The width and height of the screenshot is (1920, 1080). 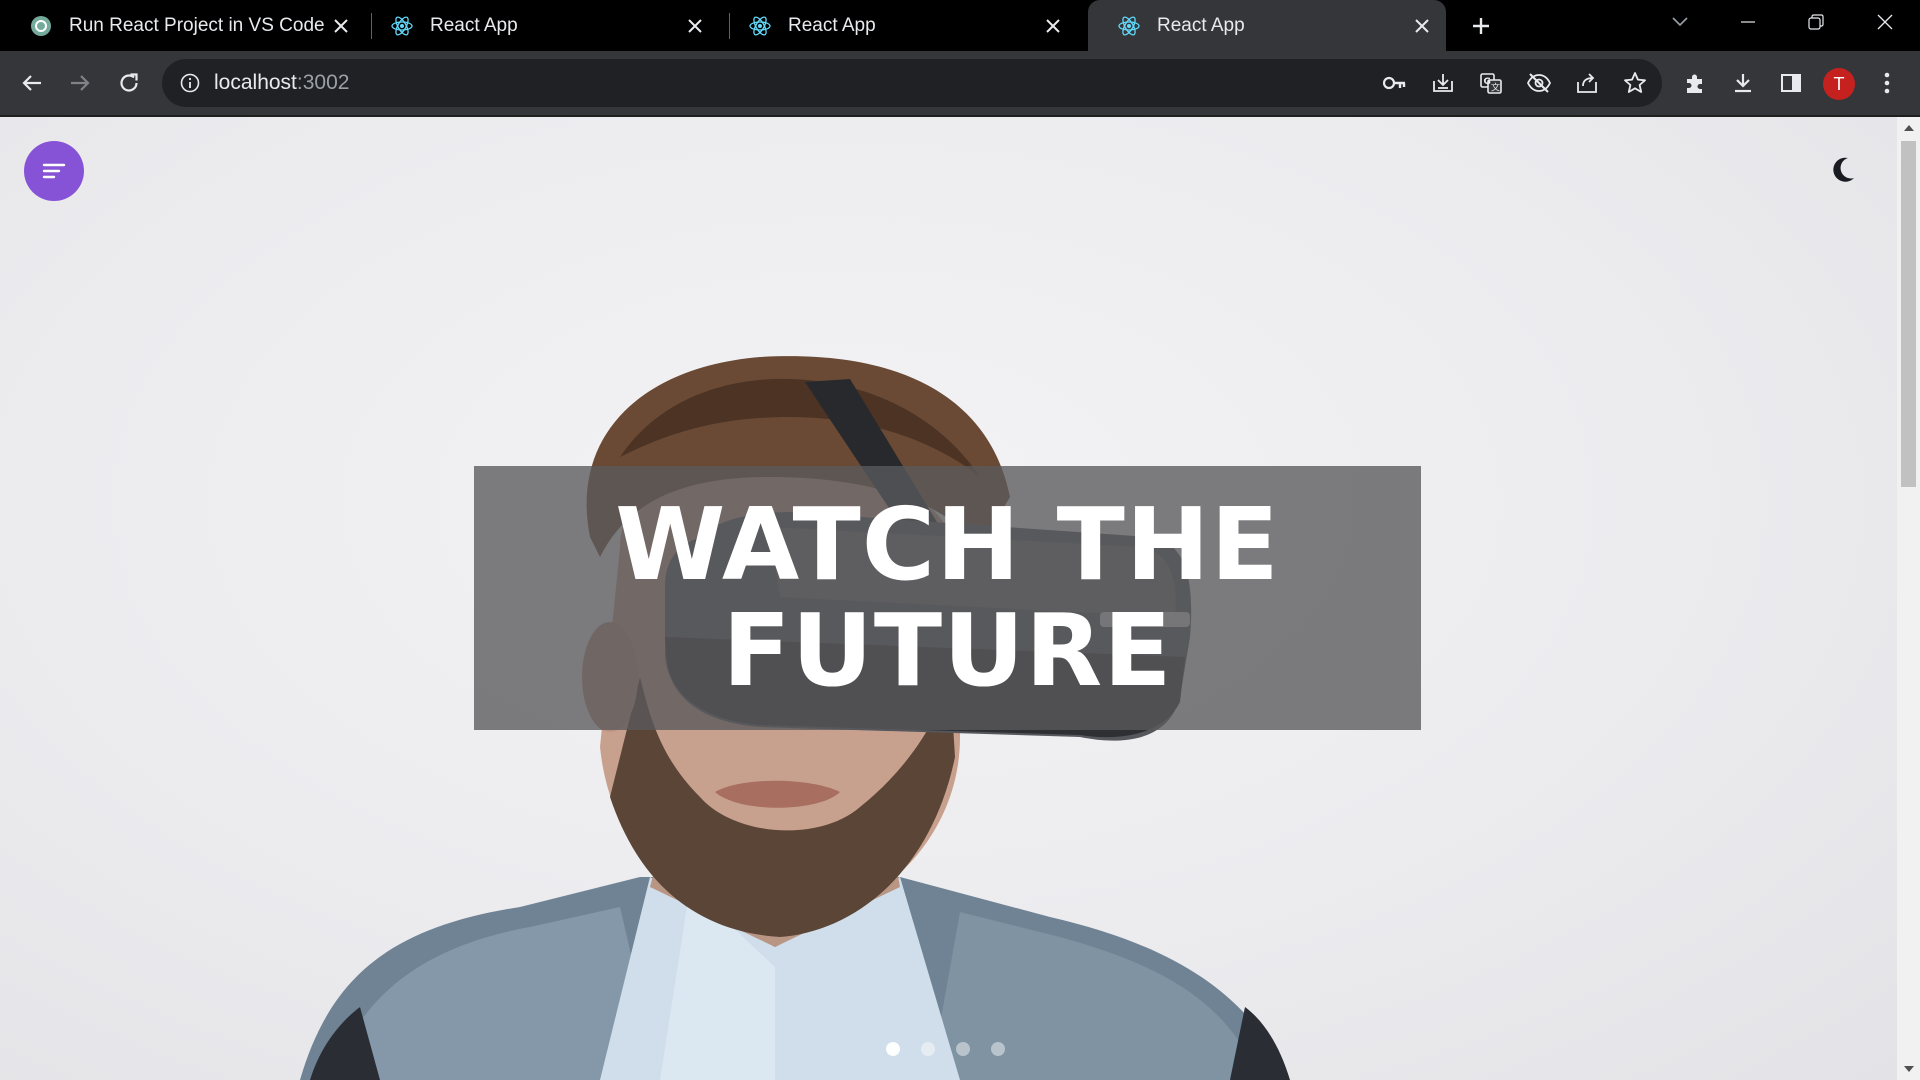 I want to click on tab-react-app-active: React App, so click(x=1267, y=25).